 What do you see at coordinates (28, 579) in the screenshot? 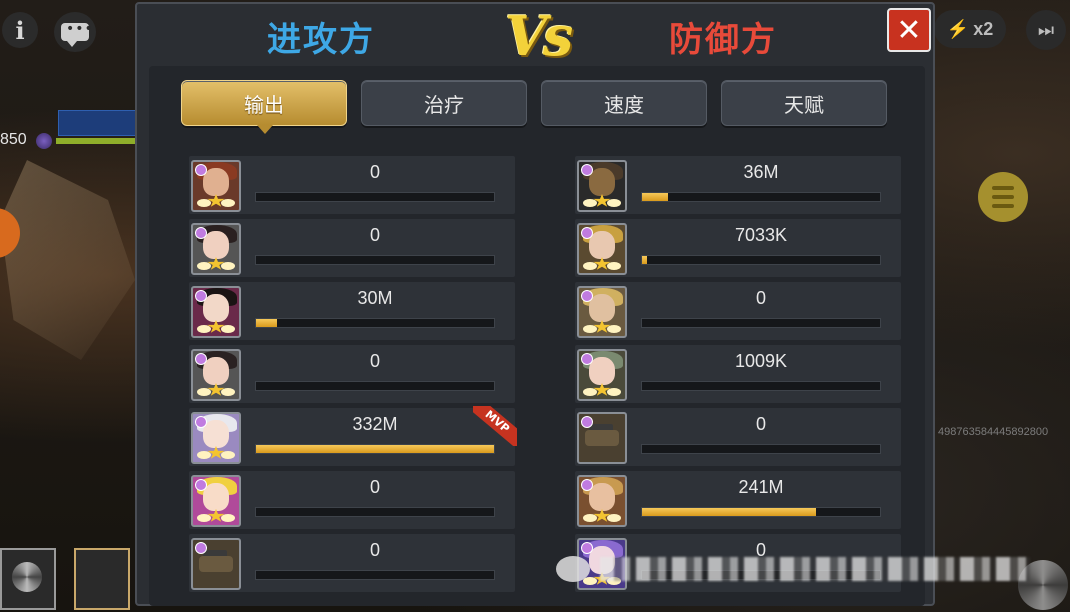
I see `swirl-skill-icon` at bounding box center [28, 579].